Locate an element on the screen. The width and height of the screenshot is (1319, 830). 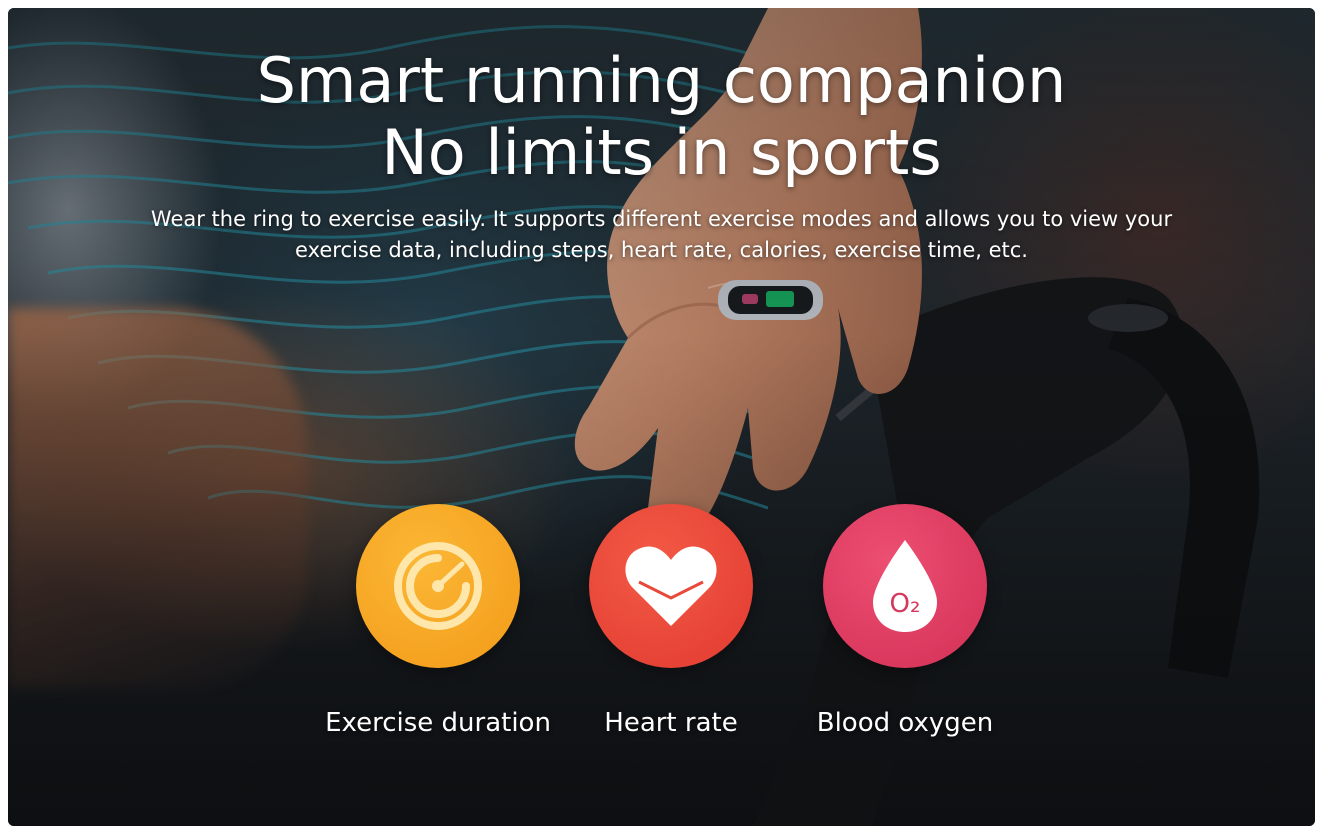
feature-blood-oxygen: O₂ Blood oxygen is located at coordinates (905, 622).